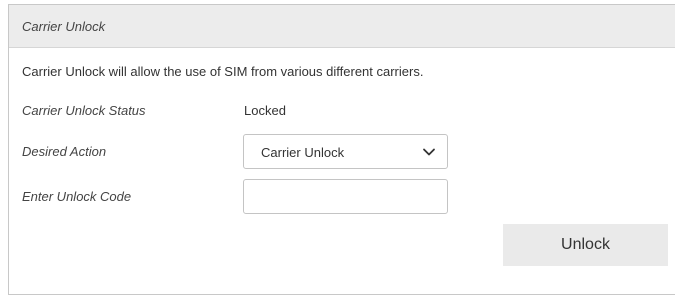 The width and height of the screenshot is (675, 297). What do you see at coordinates (77, 196) in the screenshot?
I see `unlock-code-label: Enter Unlock Code` at bounding box center [77, 196].